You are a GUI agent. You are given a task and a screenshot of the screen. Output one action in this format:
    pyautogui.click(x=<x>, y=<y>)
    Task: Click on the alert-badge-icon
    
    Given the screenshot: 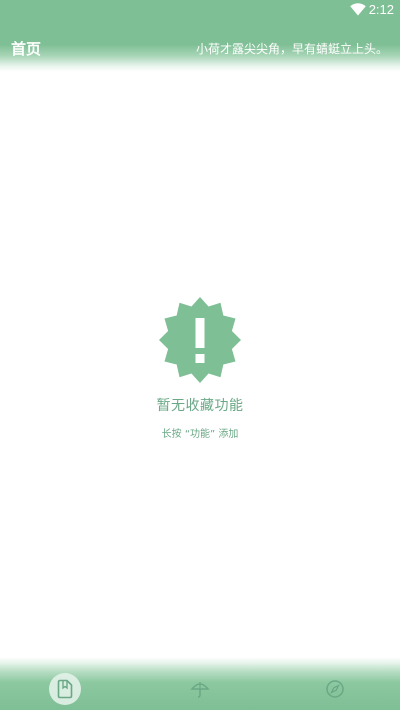 What is the action you would take?
    pyautogui.click(x=200, y=340)
    